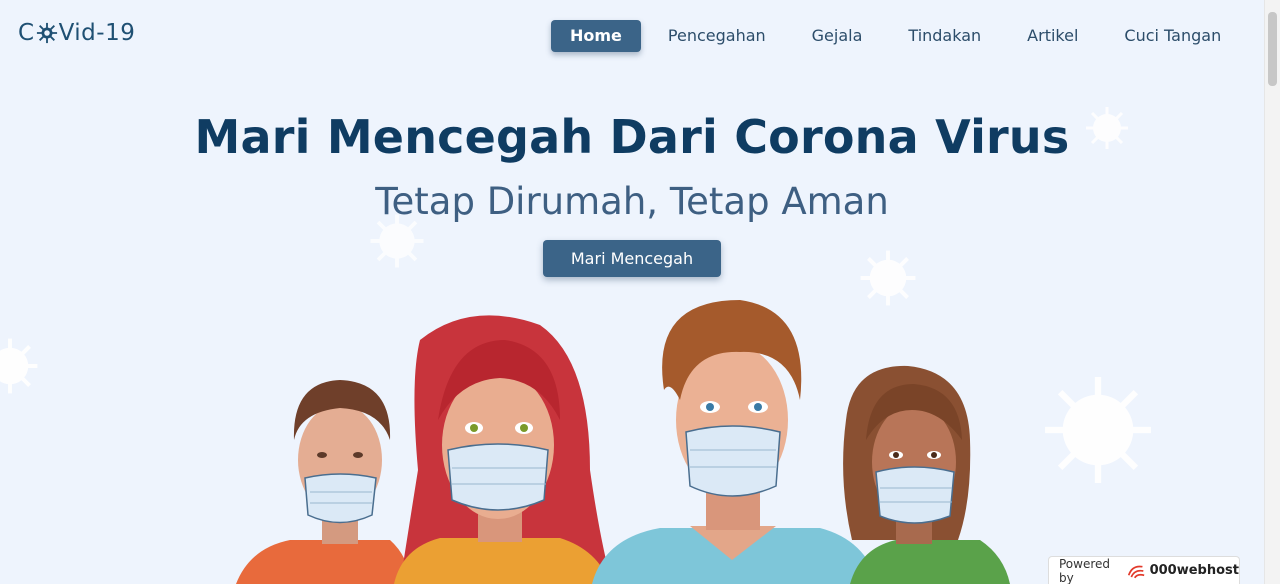 The image size is (1280, 584). I want to click on badge-prefix: Powered by, so click(1085, 570).